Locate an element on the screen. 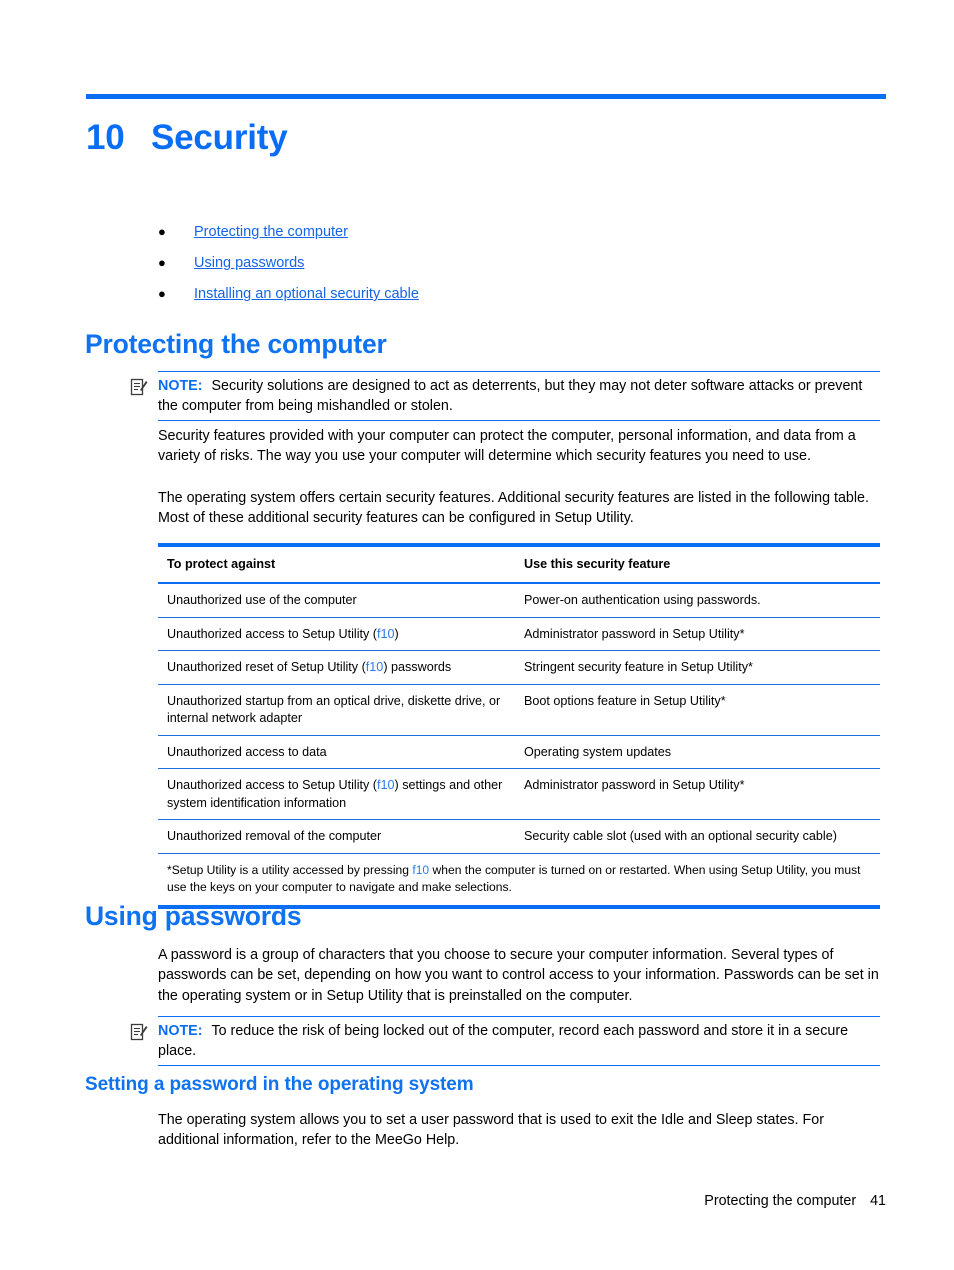  table-cell-security-feature: Boot options feature in Setup Utility* is located at coordinates (625, 700).